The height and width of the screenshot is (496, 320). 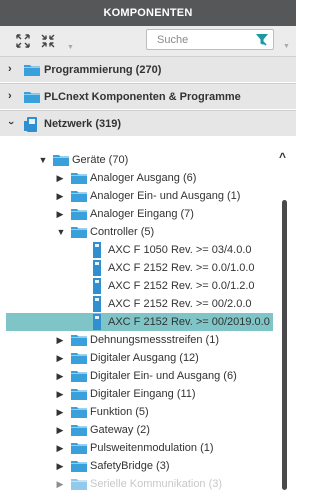 I want to click on section-plcnext-komponenten: › PLCnext Komponenten & Programme, so click(x=148, y=96).